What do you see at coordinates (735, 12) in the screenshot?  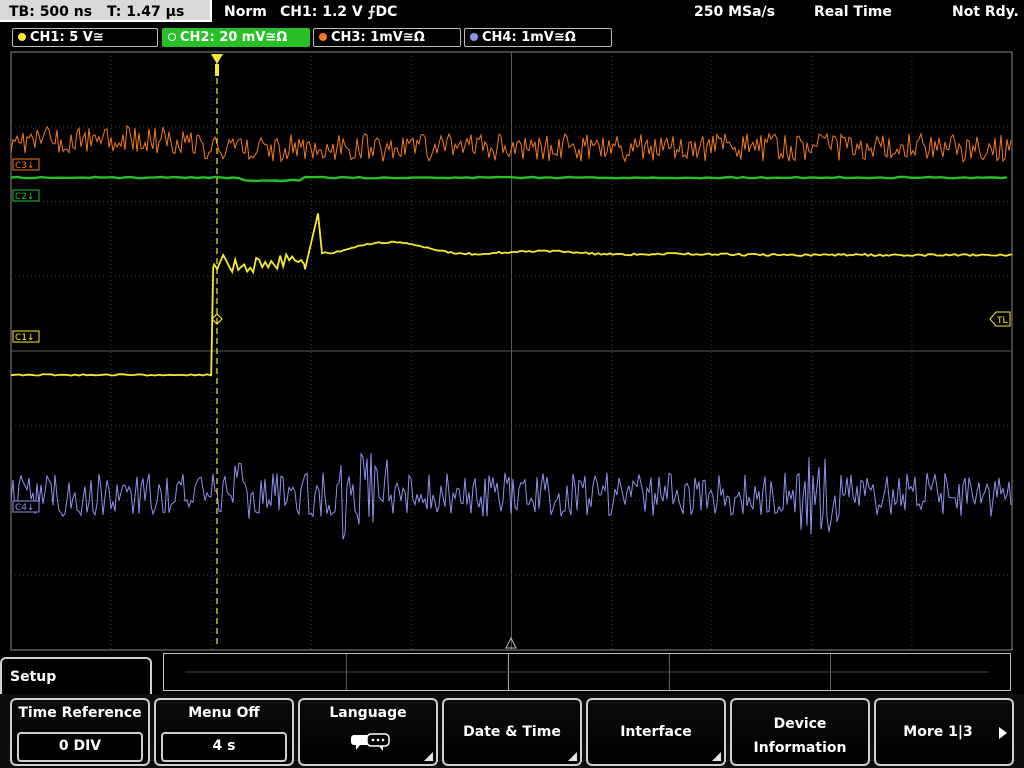 I see `sample-rate: 250 MSa/s` at bounding box center [735, 12].